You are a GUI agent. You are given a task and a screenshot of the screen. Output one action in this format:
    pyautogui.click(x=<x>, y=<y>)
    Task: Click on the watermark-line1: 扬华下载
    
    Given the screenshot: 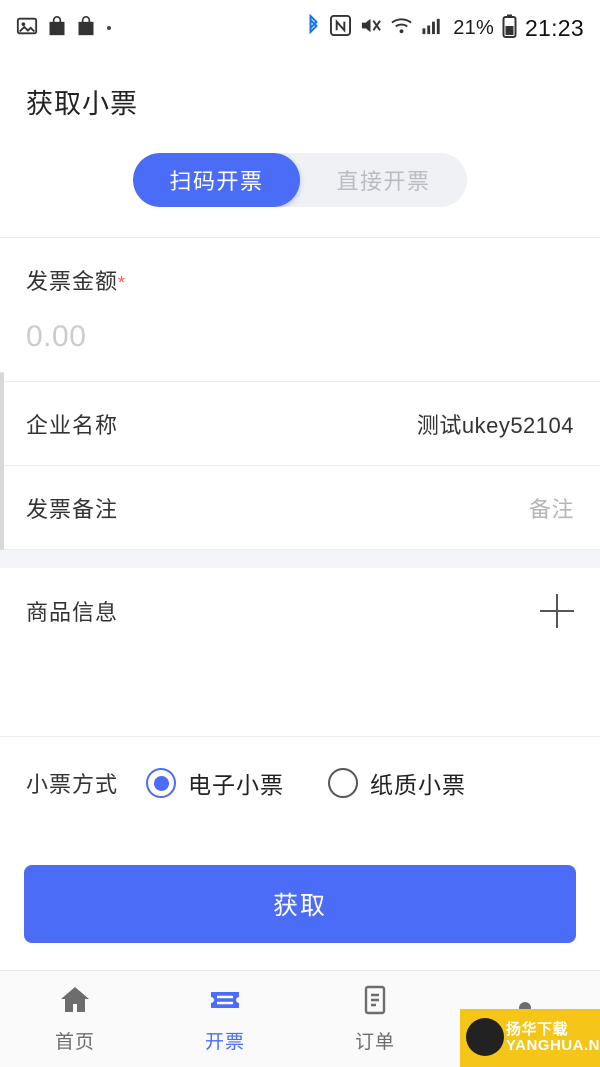 What is the action you would take?
    pyautogui.click(x=537, y=1030)
    